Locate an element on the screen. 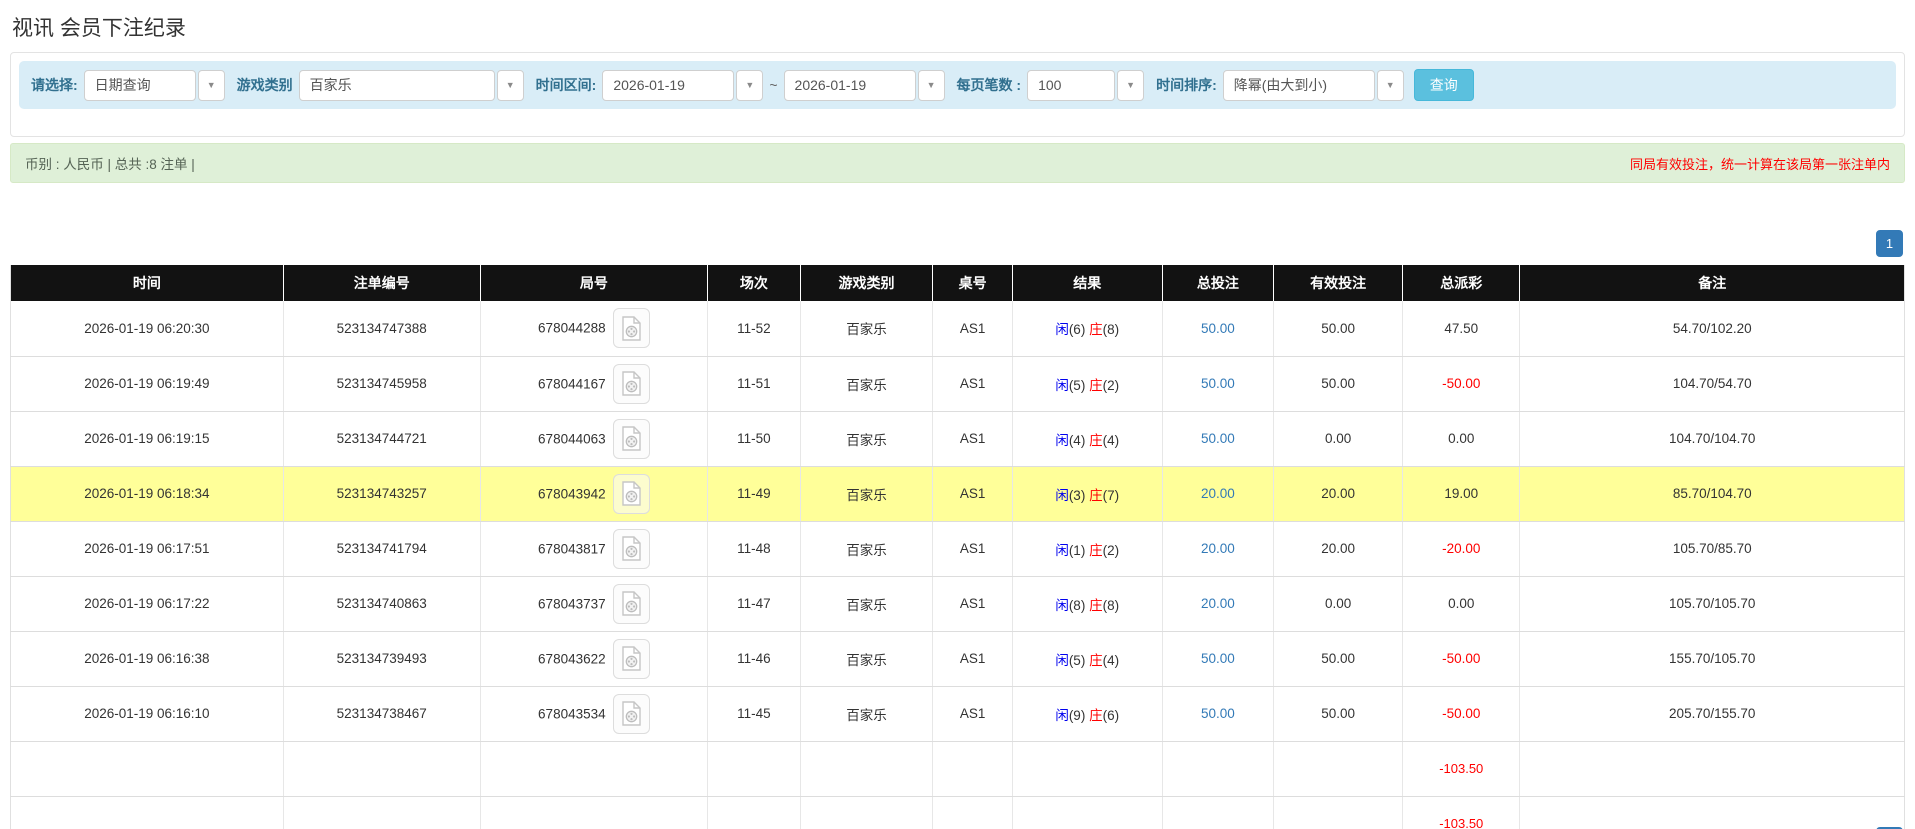  search-button: 查询 is located at coordinates (1443, 85).